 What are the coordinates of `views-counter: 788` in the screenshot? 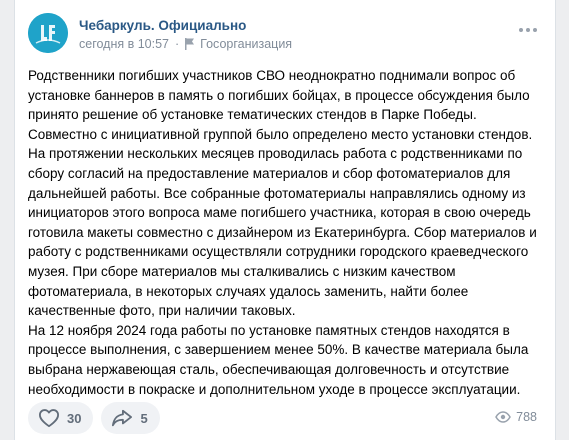 It's located at (516, 417).